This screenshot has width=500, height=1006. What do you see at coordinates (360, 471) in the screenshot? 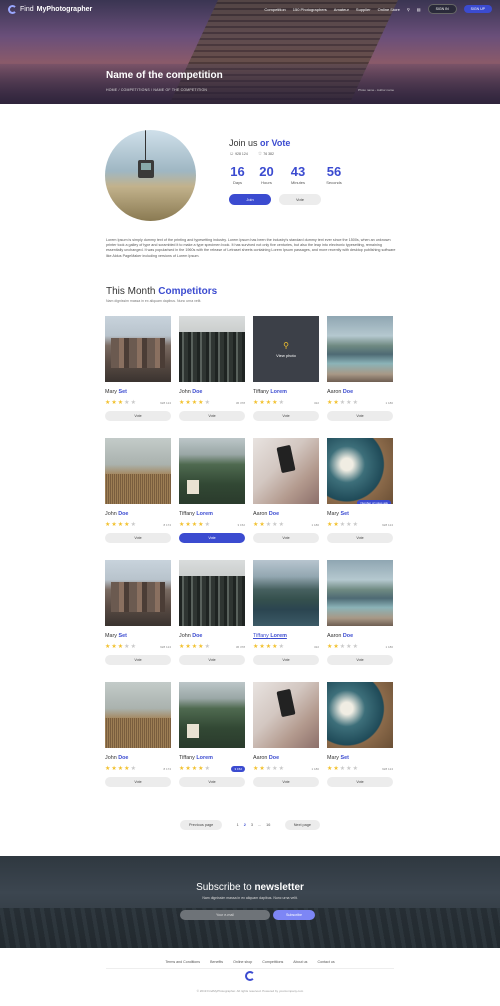
I see `competitor-photo: Number of votes ask` at bounding box center [360, 471].